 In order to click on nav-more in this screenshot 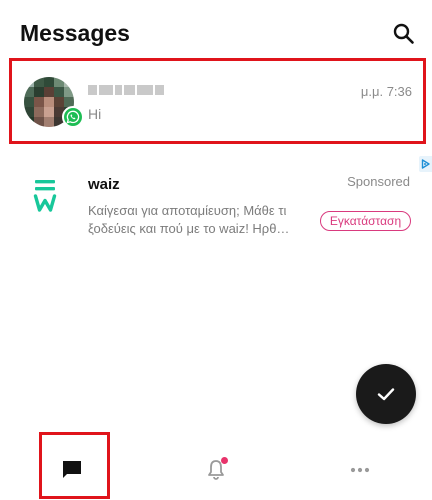, I will do `click(360, 470)`.